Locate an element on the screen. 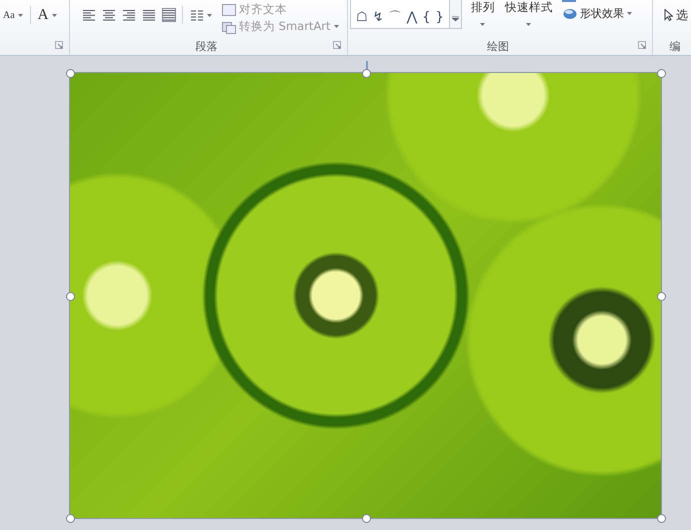 Image resolution: width=691 pixels, height=530 pixels. shapes-gallery: ☖ ↯ ⌒ ⋀ { } is located at coordinates (406, 14).